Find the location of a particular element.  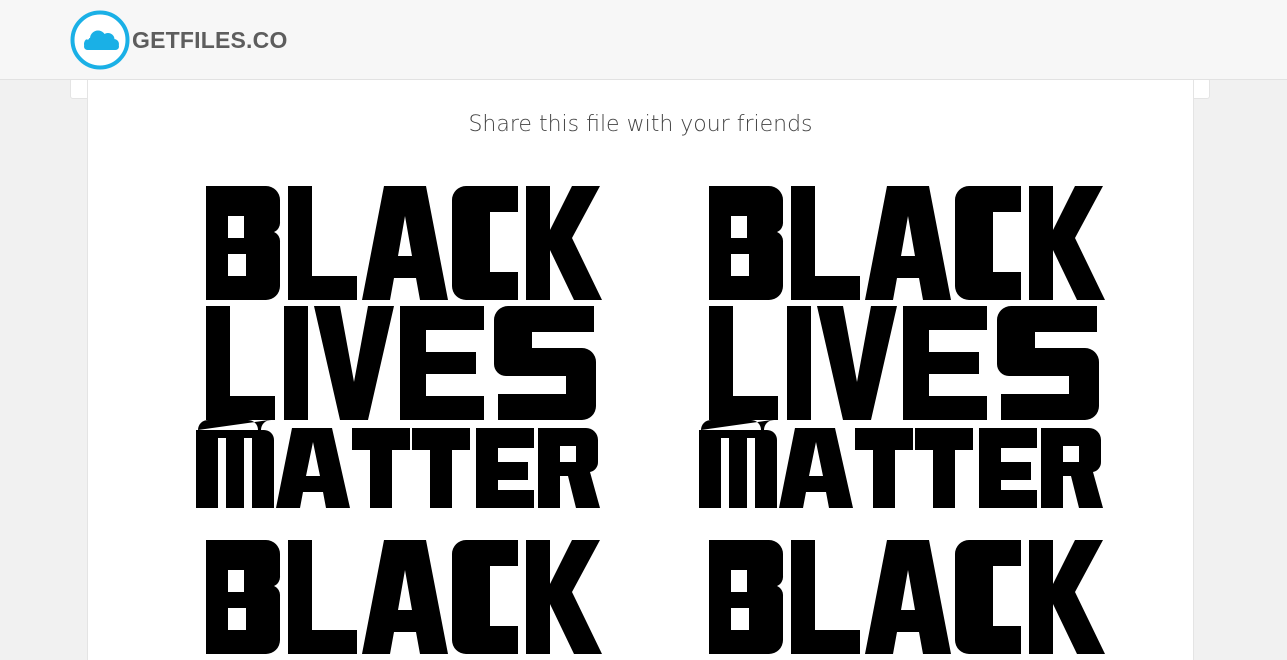

brand-logo-link: GETFILES.CO is located at coordinates (179, 40).